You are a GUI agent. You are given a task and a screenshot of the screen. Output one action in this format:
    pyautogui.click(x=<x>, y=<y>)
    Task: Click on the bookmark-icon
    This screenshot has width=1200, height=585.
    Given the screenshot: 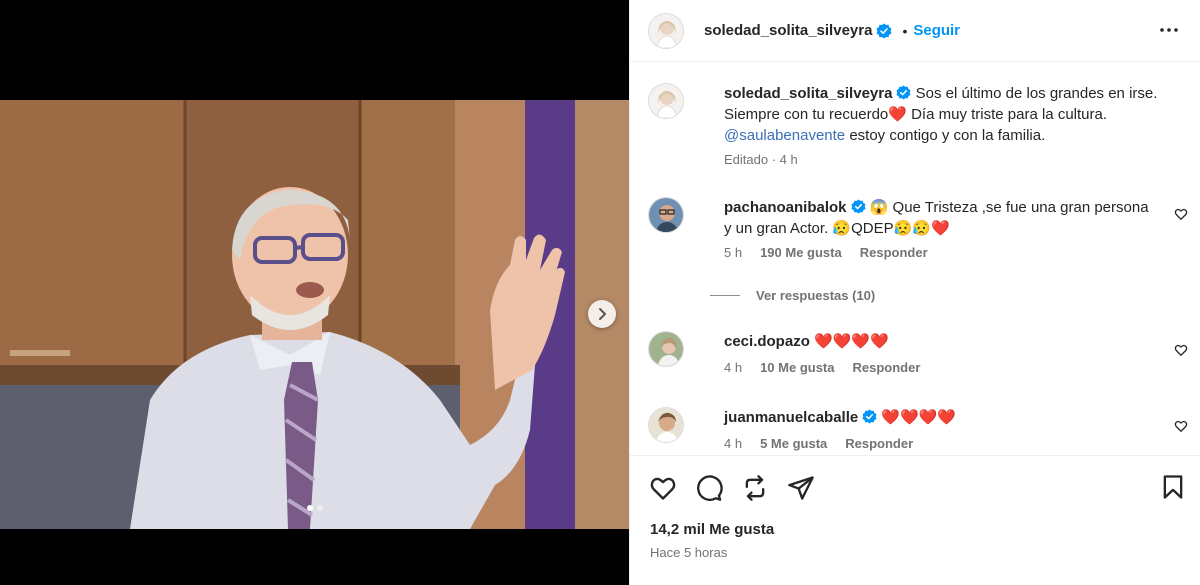 What is the action you would take?
    pyautogui.click(x=1173, y=487)
    